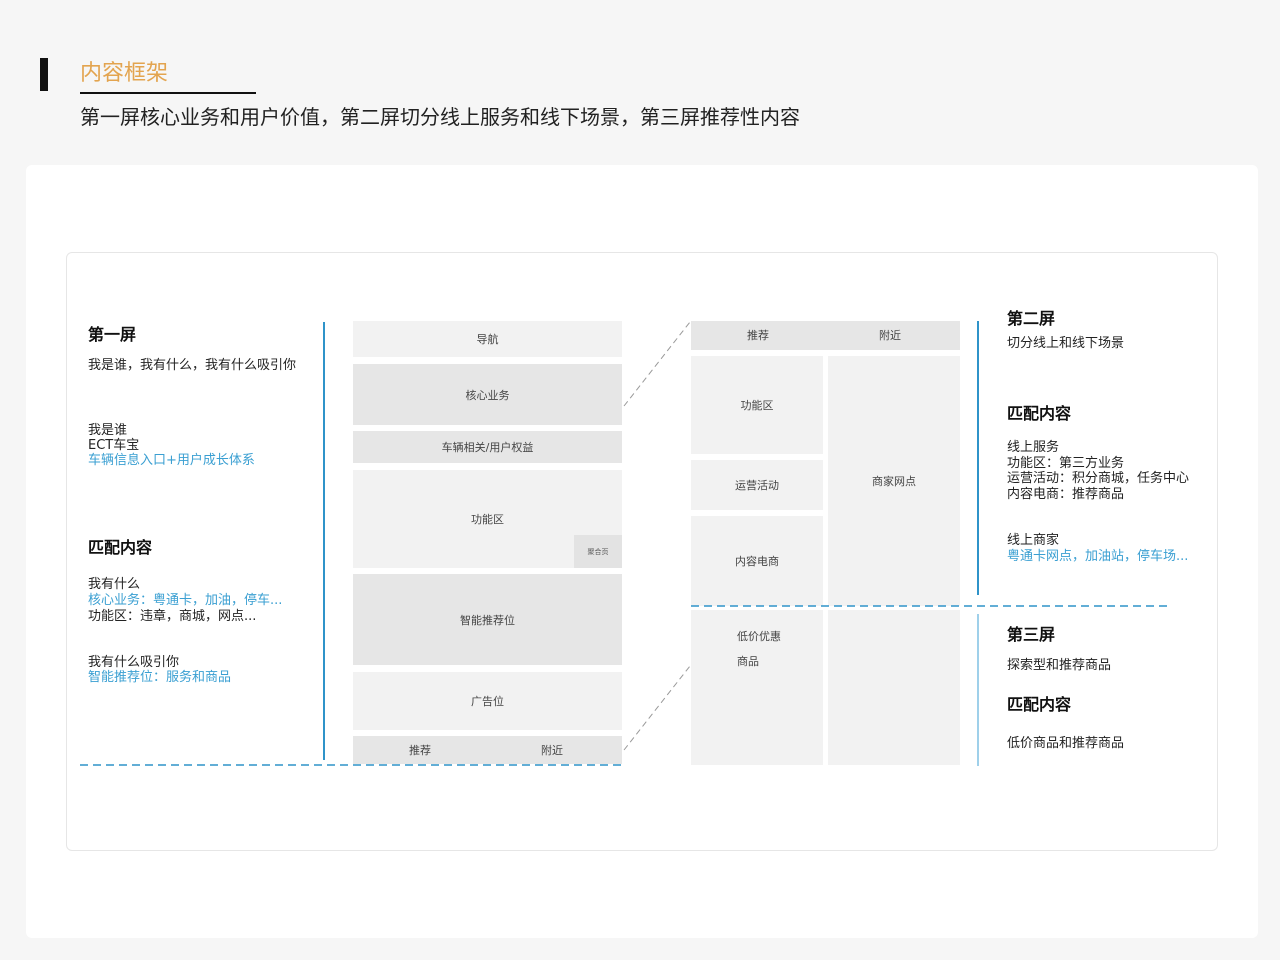  Describe the element at coordinates (657, 708) in the screenshot. I see `zoom-connector-bottom` at that location.